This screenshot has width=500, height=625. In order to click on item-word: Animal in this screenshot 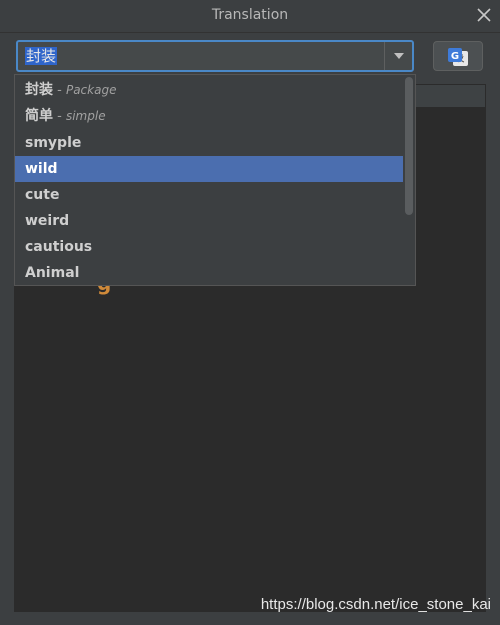, I will do `click(52, 273)`.